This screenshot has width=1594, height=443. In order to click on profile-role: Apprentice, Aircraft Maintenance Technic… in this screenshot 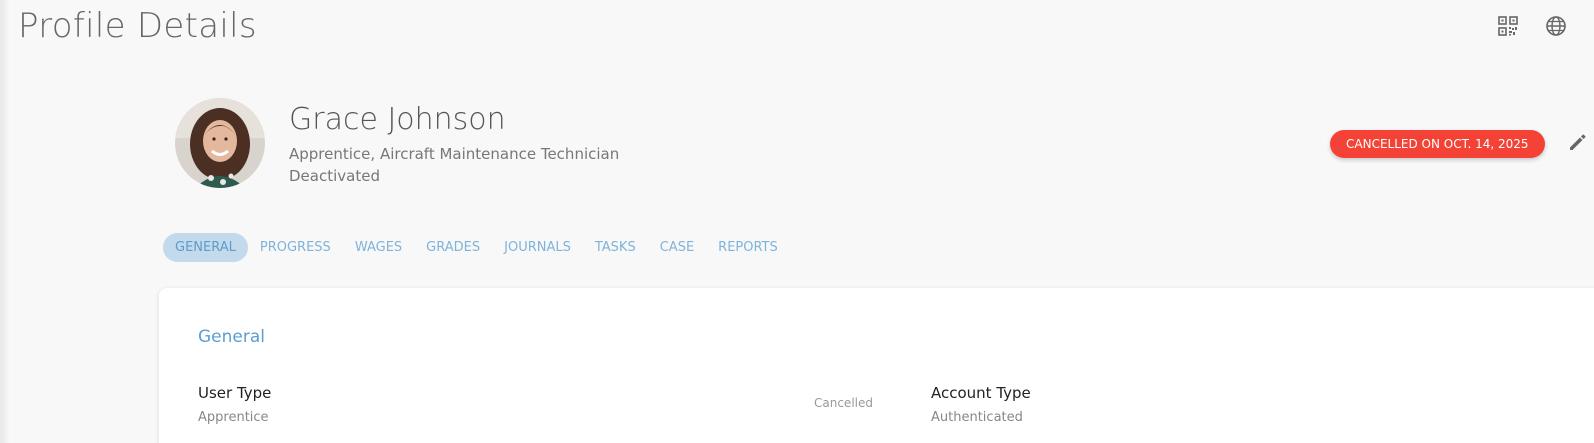, I will do `click(454, 154)`.